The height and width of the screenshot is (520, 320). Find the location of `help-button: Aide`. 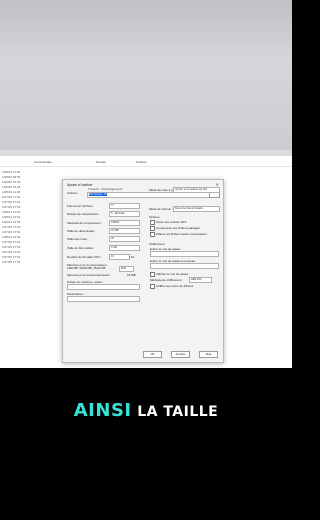

help-button: Aide is located at coordinates (208, 354).